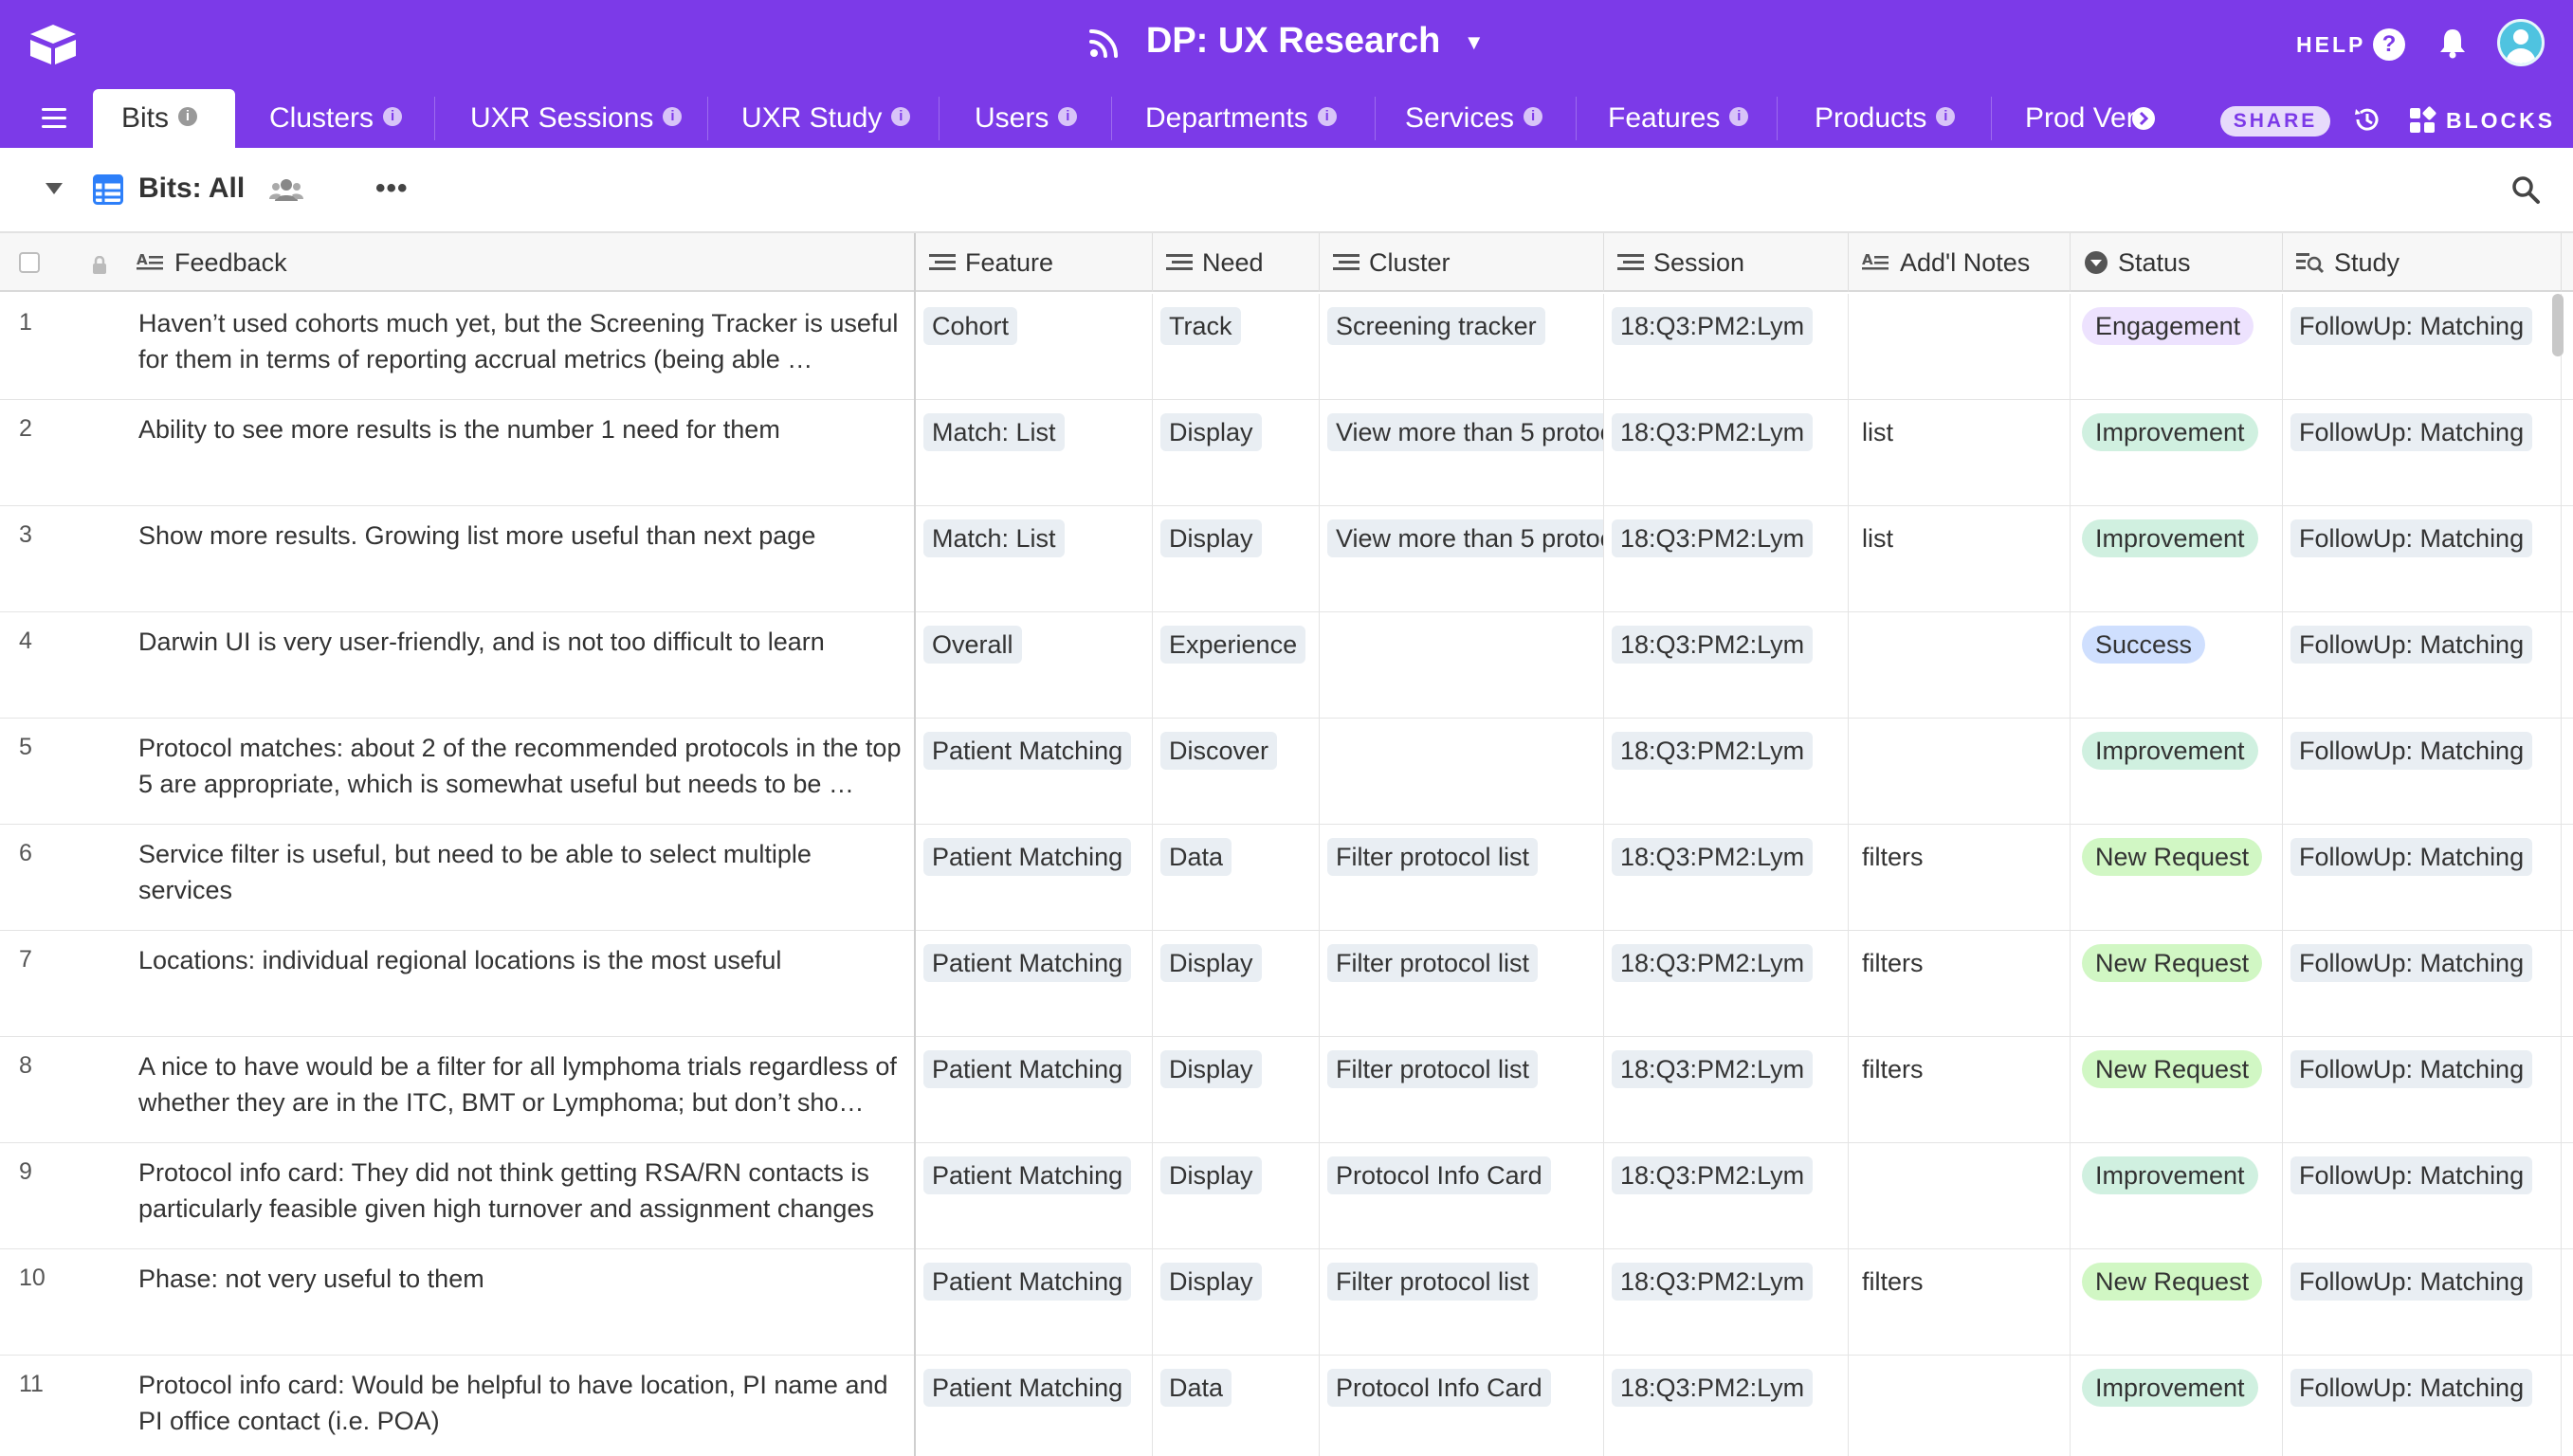 This screenshot has width=2573, height=1456. What do you see at coordinates (2526, 189) in the screenshot?
I see `search-icon` at bounding box center [2526, 189].